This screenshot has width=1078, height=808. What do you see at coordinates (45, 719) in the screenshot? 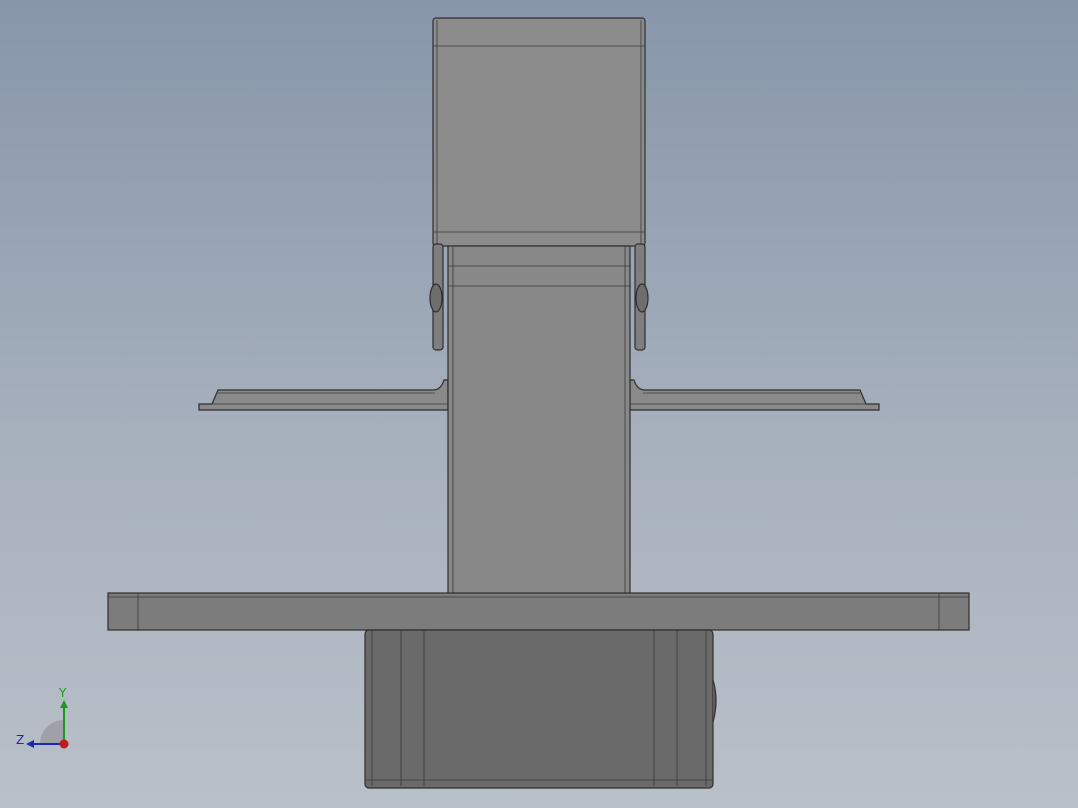
I see `orientation-triad: Y Z` at bounding box center [45, 719].